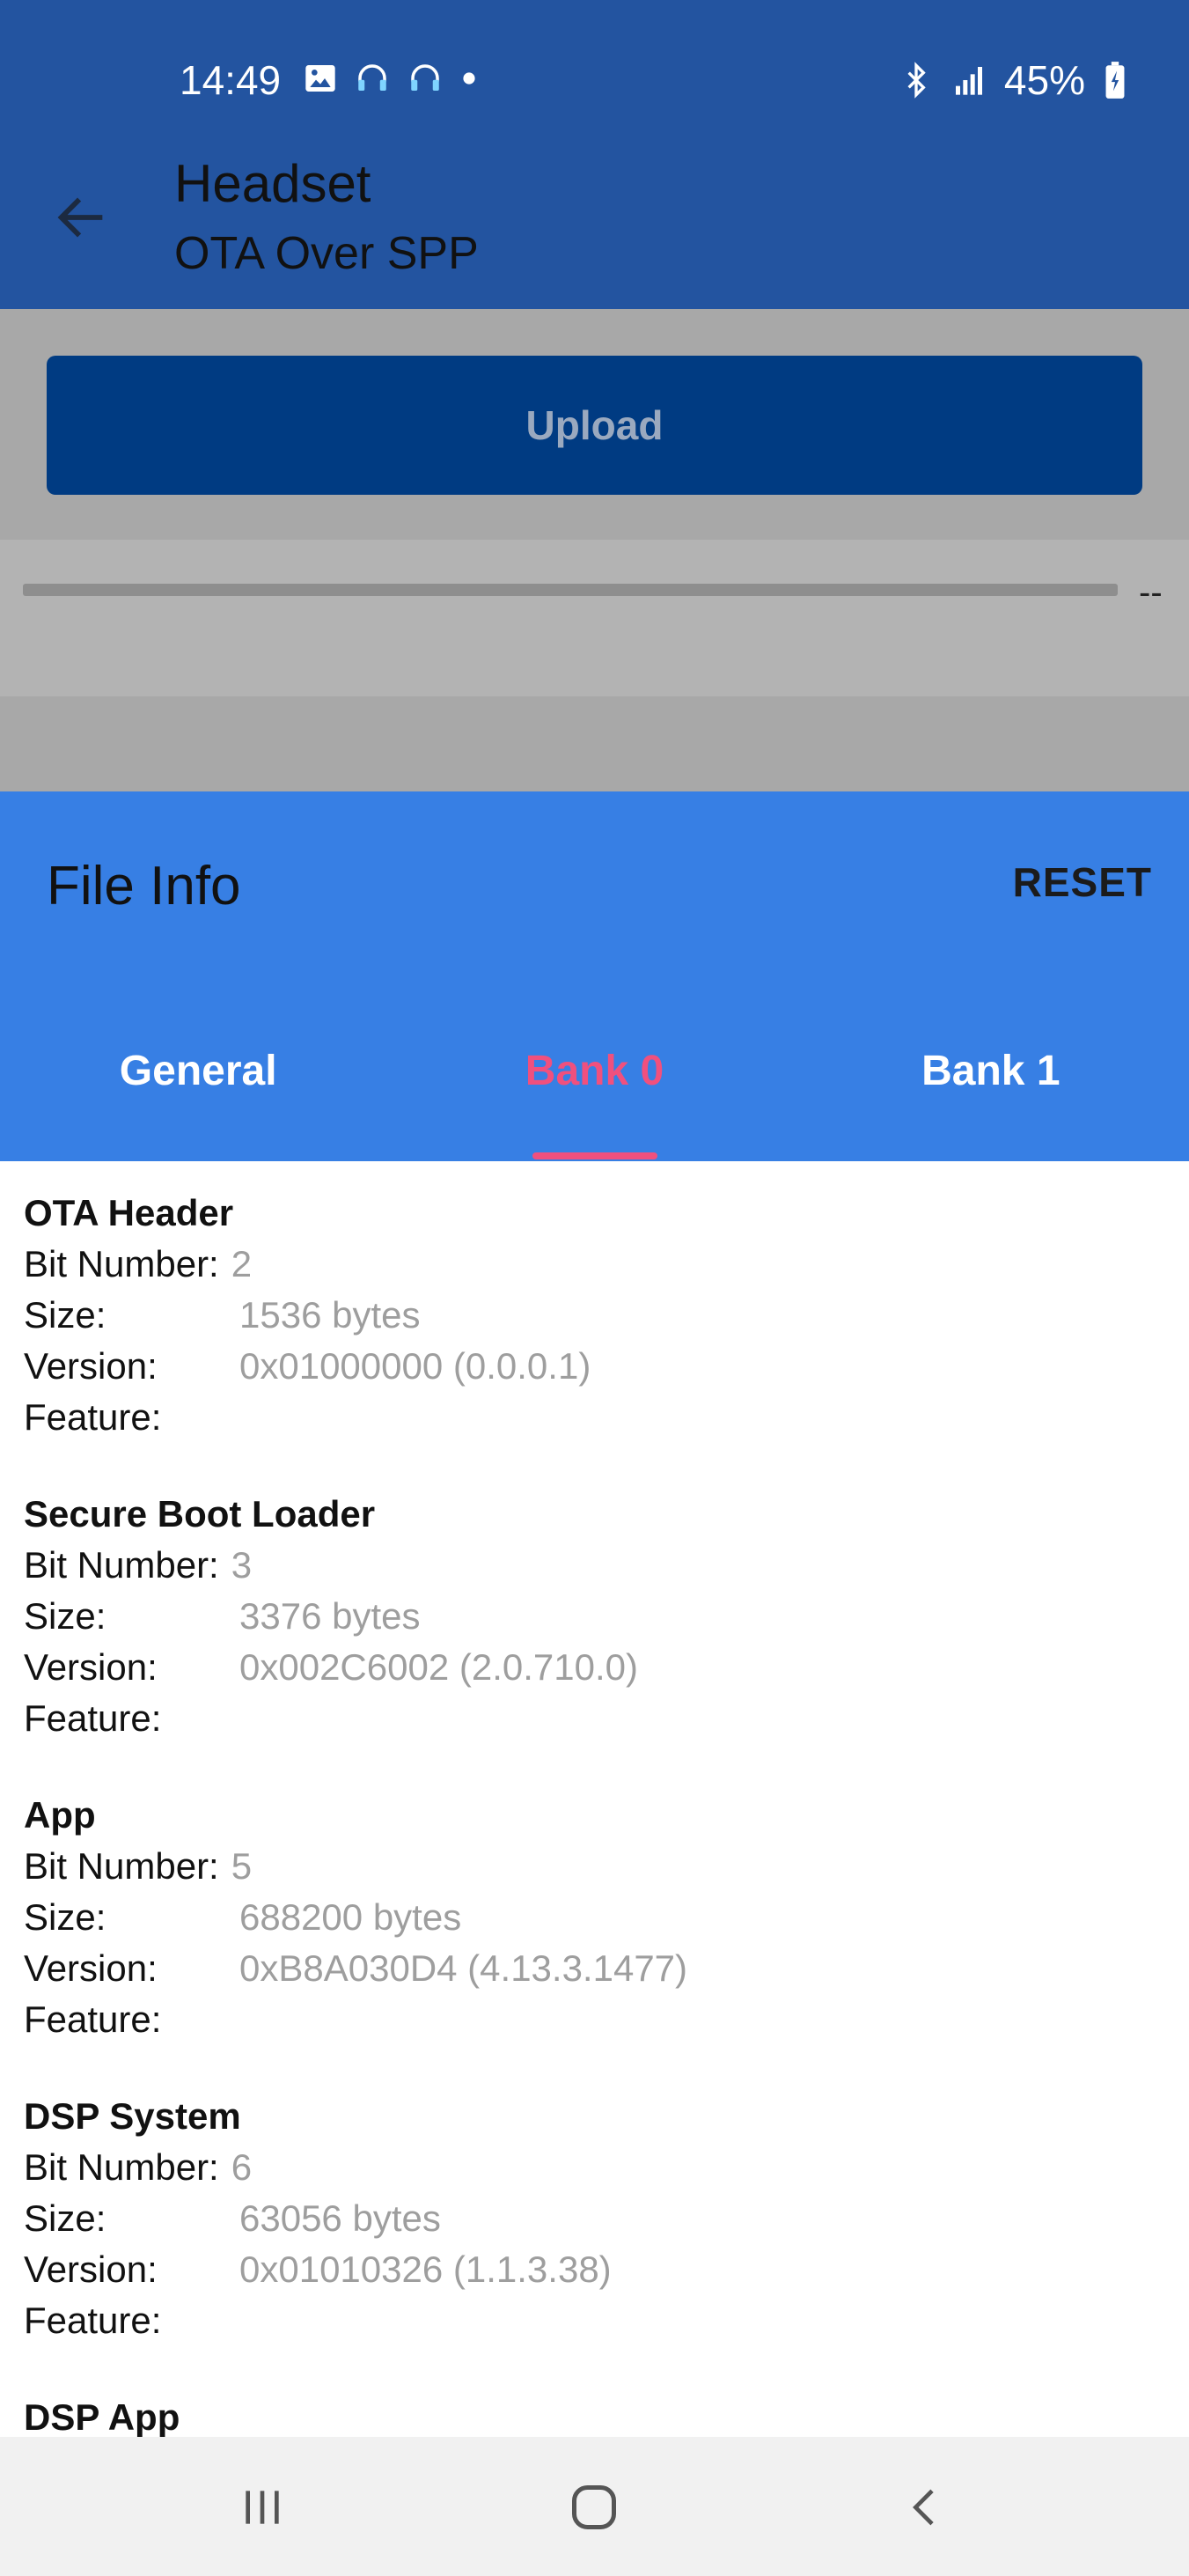 The image size is (1189, 2576). What do you see at coordinates (144, 886) in the screenshot?
I see `file-info-title: File Info` at bounding box center [144, 886].